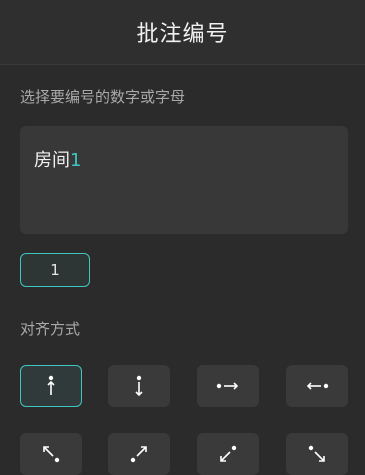  I want to click on annotation-text-content: 房间1, so click(57, 159).